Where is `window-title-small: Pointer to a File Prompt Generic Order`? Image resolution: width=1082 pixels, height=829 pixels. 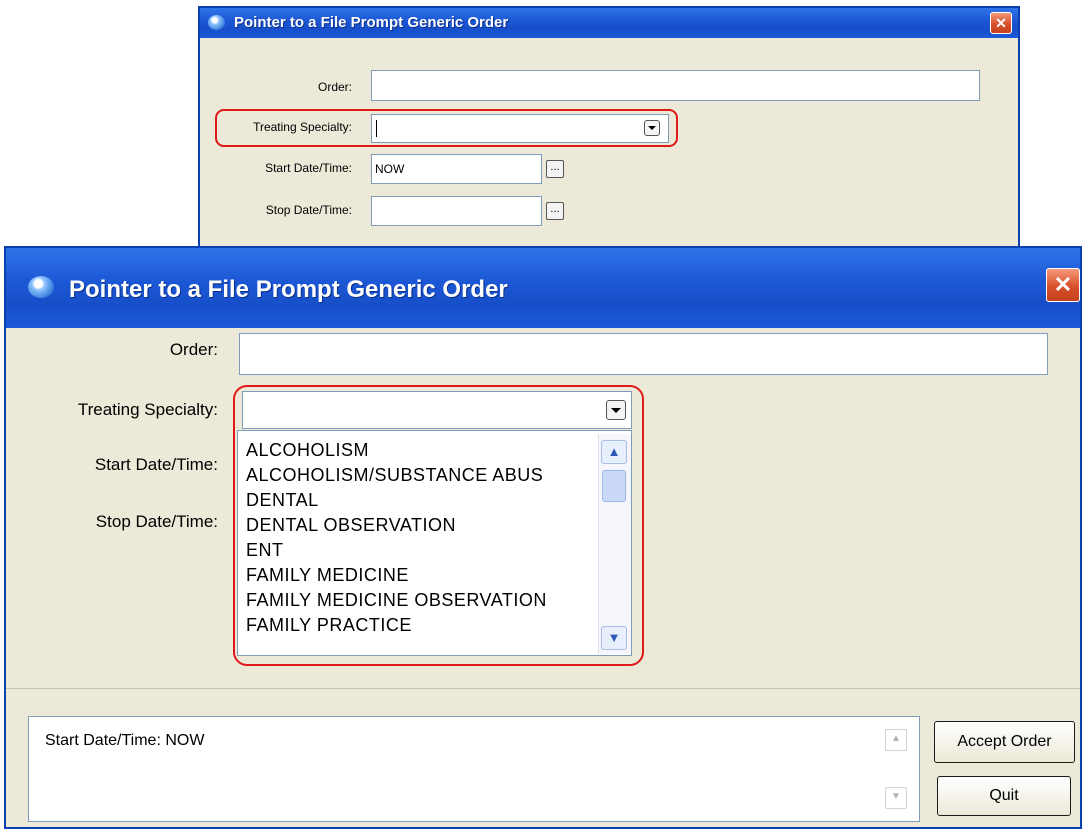
window-title-small: Pointer to a File Prompt Generic Order is located at coordinates (371, 22).